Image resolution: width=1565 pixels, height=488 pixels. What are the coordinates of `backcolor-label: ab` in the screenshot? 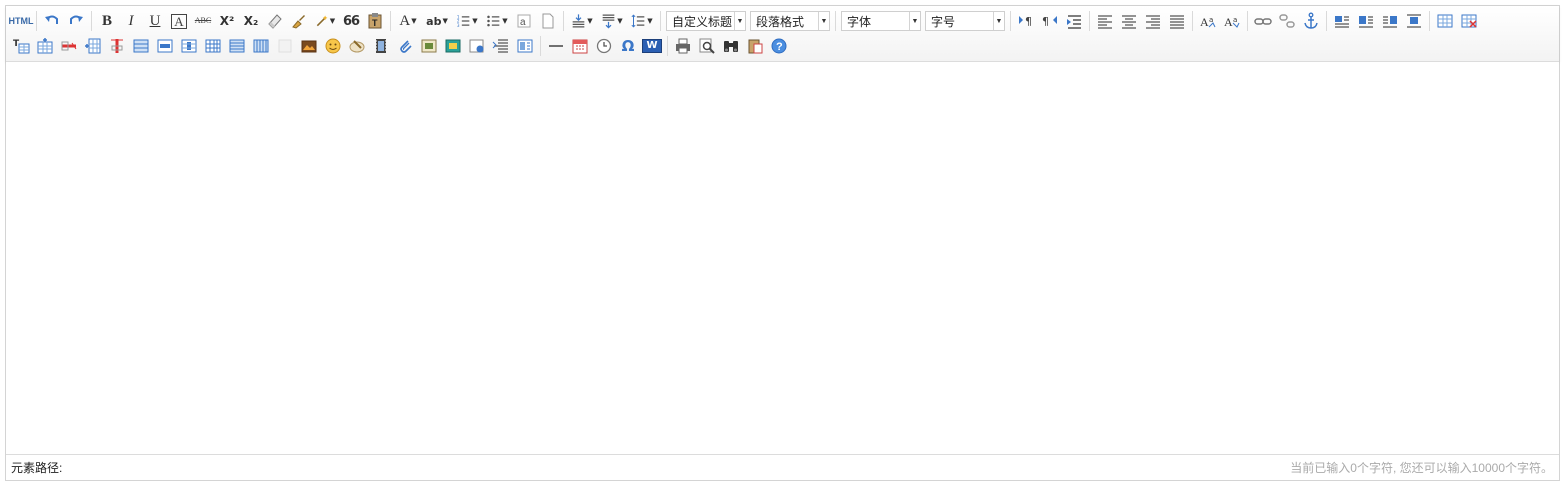 It's located at (434, 21).